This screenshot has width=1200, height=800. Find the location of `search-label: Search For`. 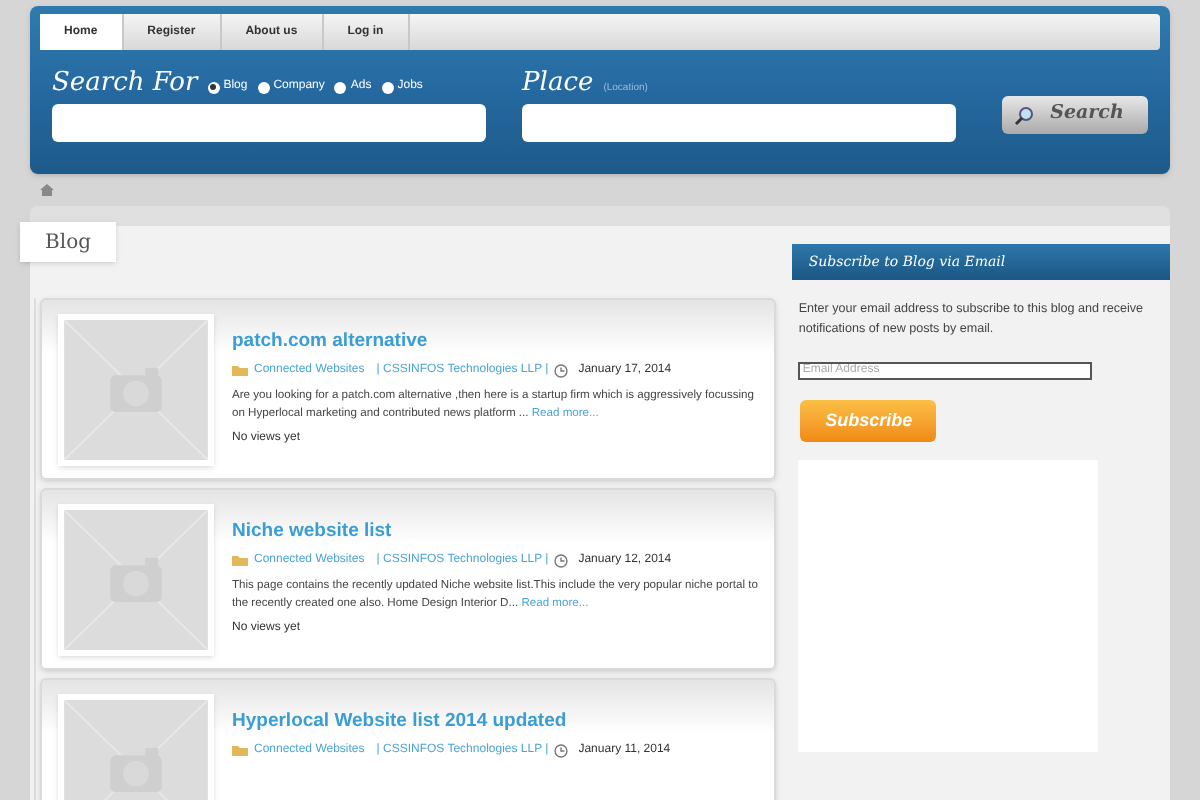

search-label: Search For is located at coordinates (125, 83).